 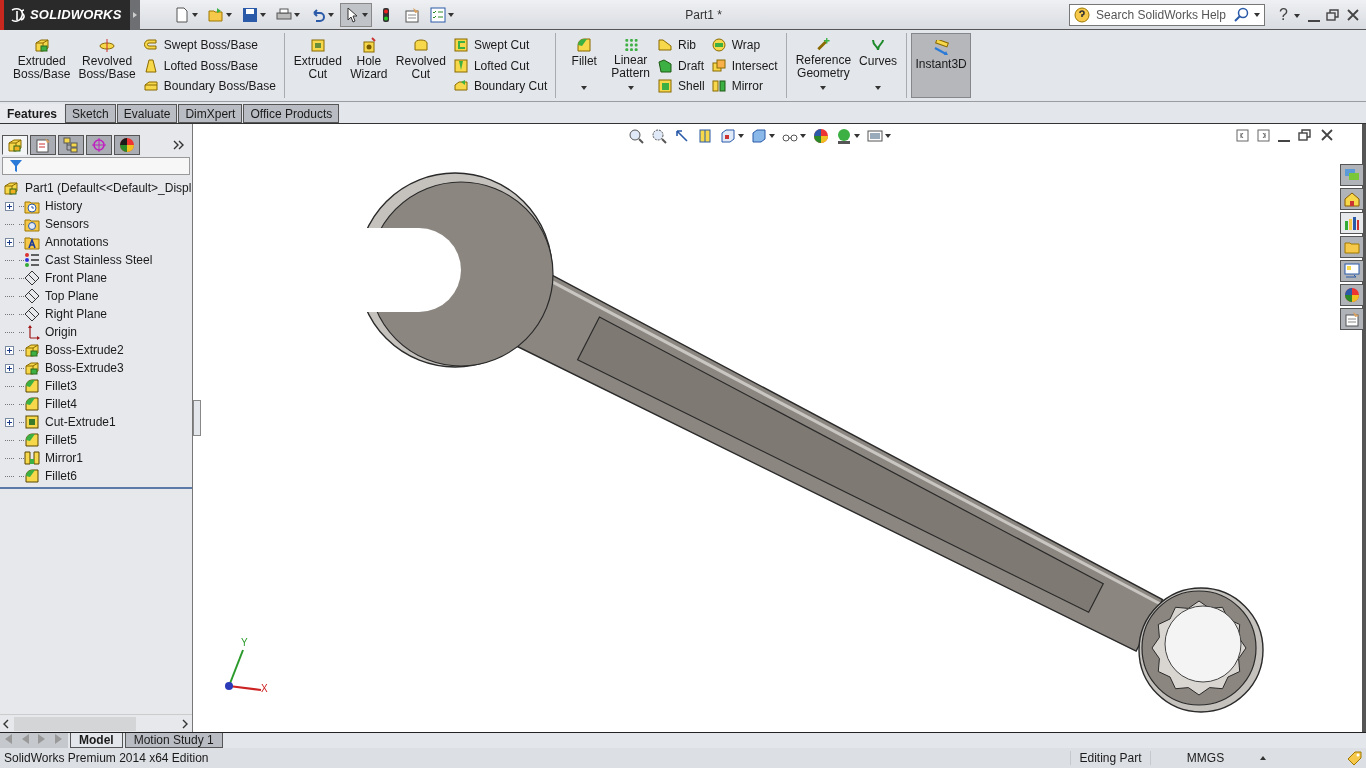 What do you see at coordinates (74, 350) in the screenshot?
I see `tree-item: Boss-Extrude2` at bounding box center [74, 350].